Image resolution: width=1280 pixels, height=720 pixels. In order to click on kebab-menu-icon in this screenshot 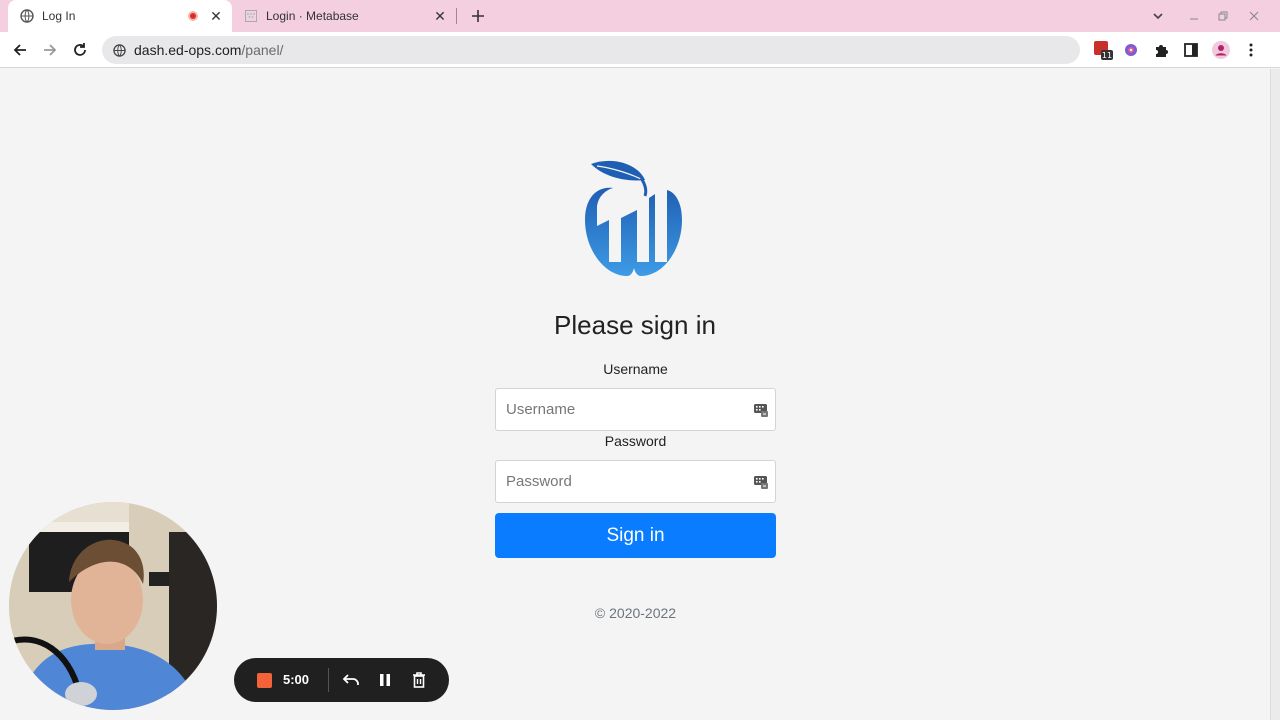, I will do `click(1251, 50)`.